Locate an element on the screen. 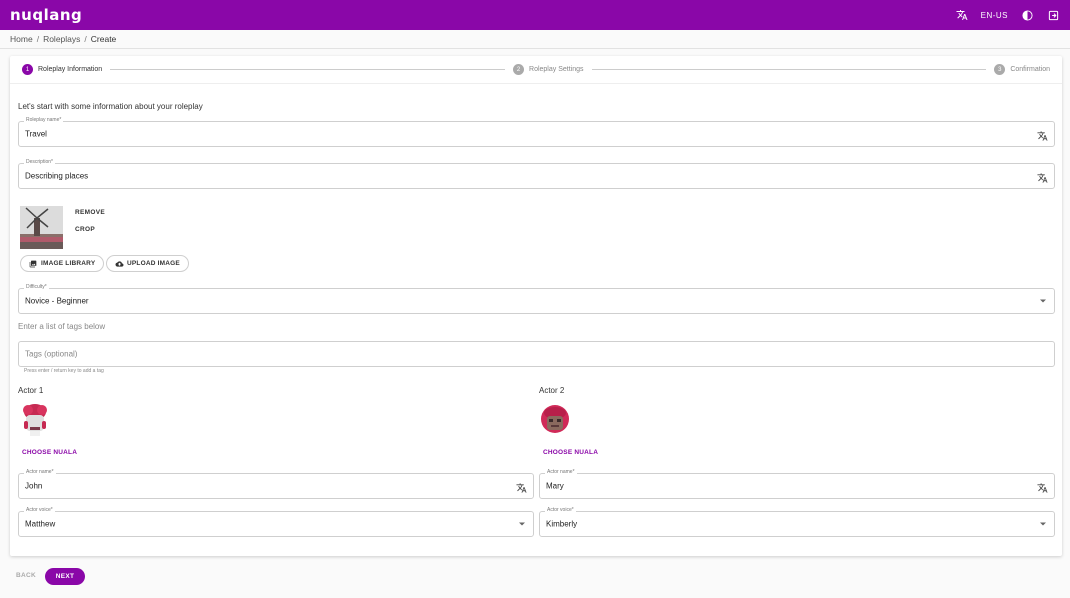 This screenshot has height=598, width=1070. top-app-bar: nuqlang EN-US is located at coordinates (535, 15).